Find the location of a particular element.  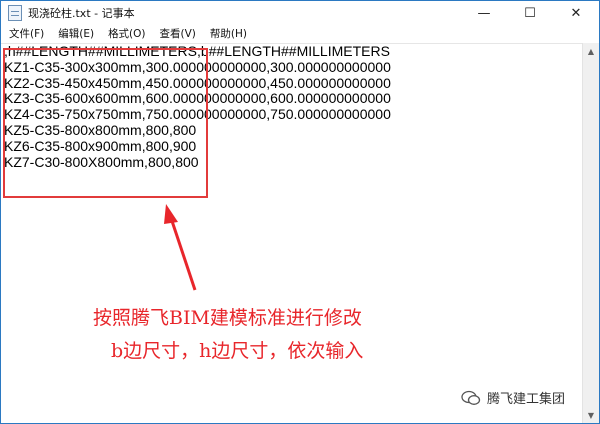

watermark: 腾飞建工集团 is located at coordinates (513, 397).